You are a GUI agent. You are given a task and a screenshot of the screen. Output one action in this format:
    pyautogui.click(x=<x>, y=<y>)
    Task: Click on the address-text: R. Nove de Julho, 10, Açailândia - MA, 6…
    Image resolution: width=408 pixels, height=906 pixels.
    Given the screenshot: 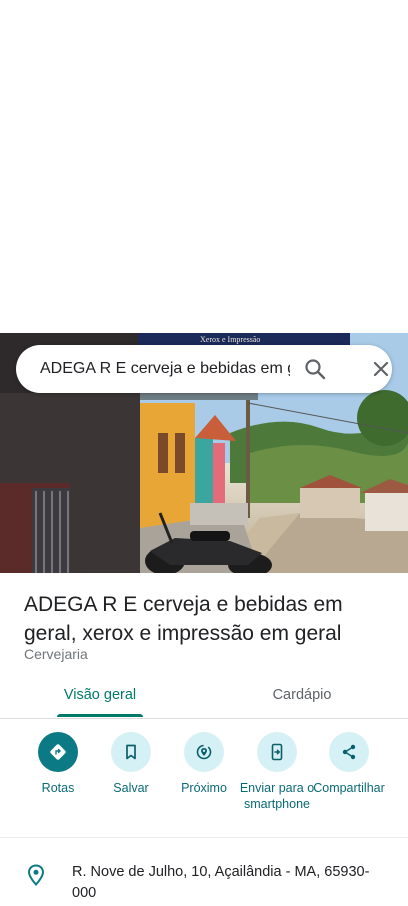 What is the action you would take?
    pyautogui.click(x=221, y=882)
    